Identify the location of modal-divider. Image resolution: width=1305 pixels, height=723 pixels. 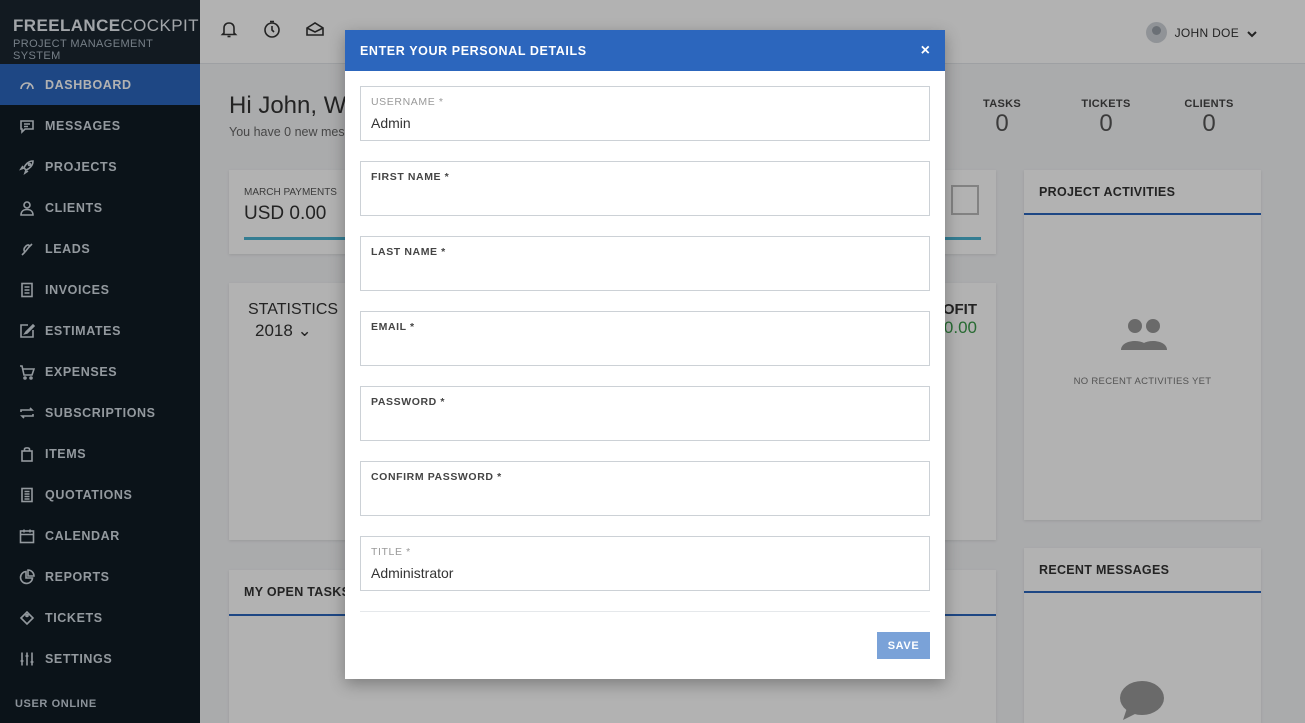
(645, 611).